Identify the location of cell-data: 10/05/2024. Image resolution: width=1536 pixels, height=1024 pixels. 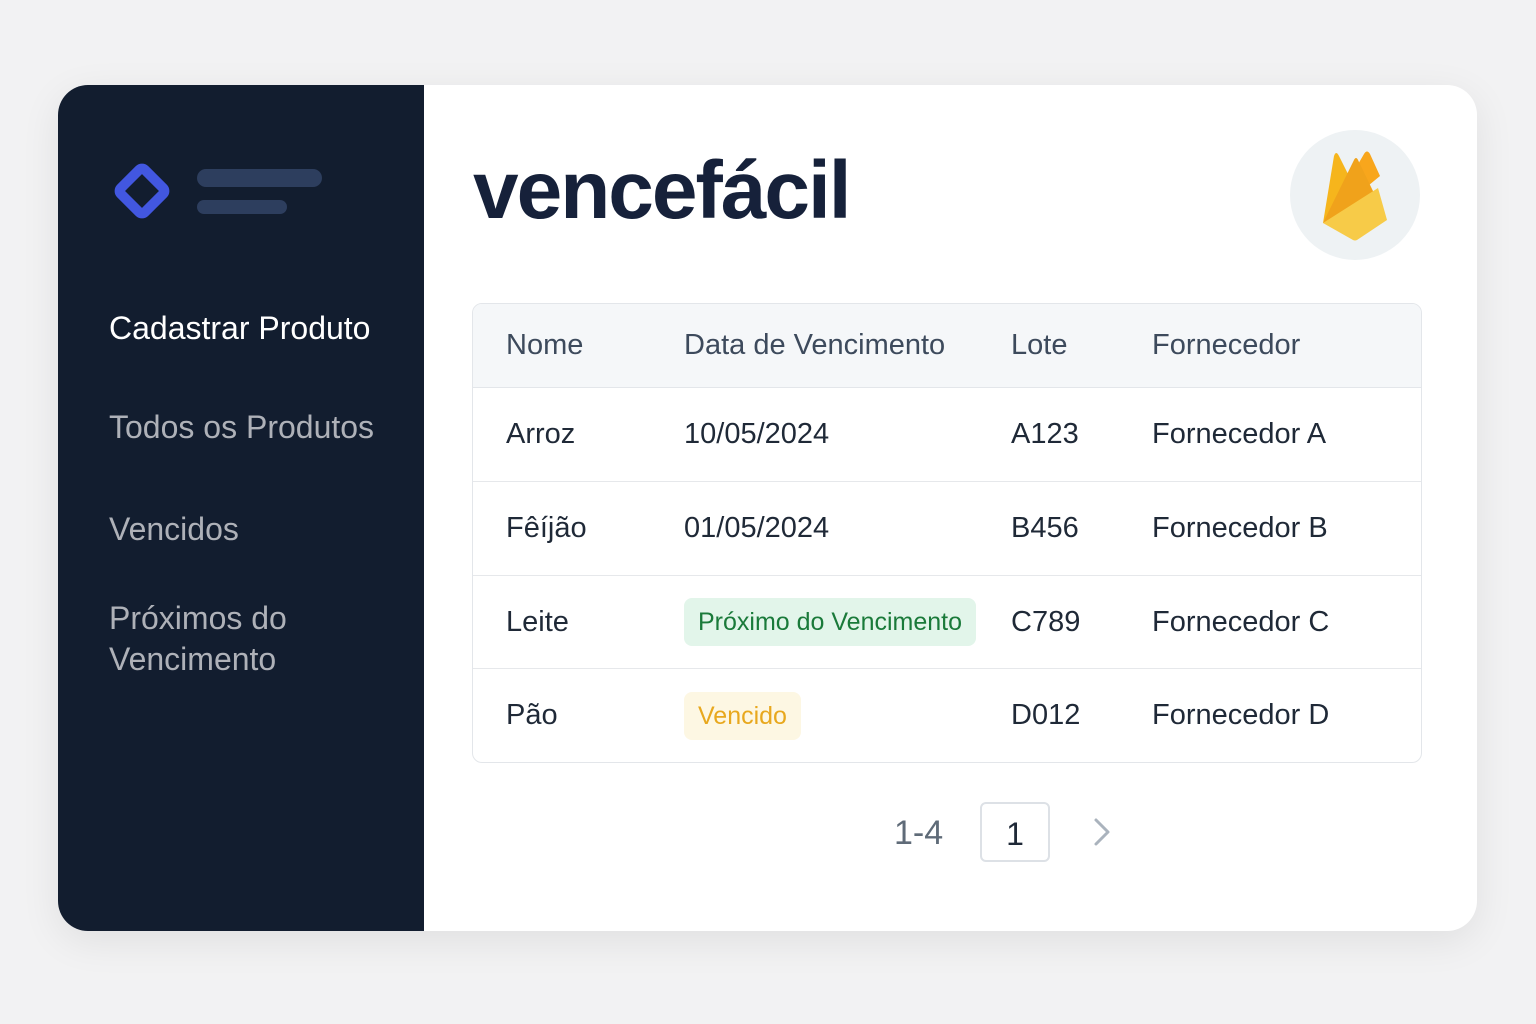
(757, 434).